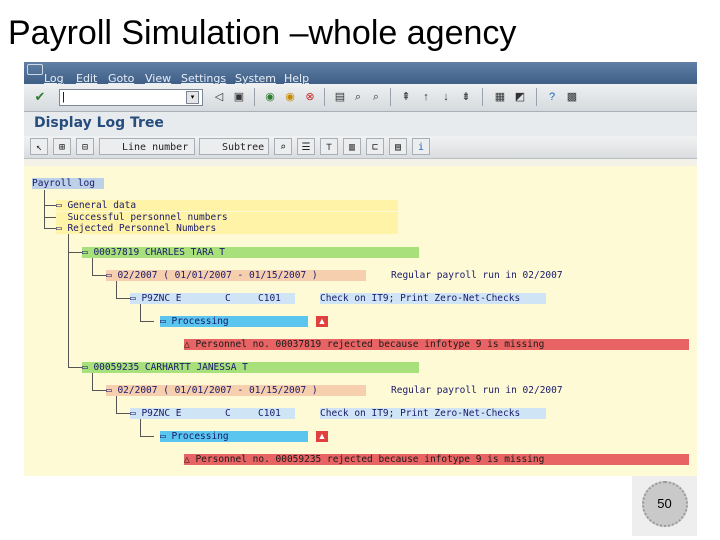 Image resolution: width=720 pixels, height=540 pixels. Describe the element at coordinates (192, 97) in the screenshot. I see `cmd-dropdown-icon: ▾` at that location.